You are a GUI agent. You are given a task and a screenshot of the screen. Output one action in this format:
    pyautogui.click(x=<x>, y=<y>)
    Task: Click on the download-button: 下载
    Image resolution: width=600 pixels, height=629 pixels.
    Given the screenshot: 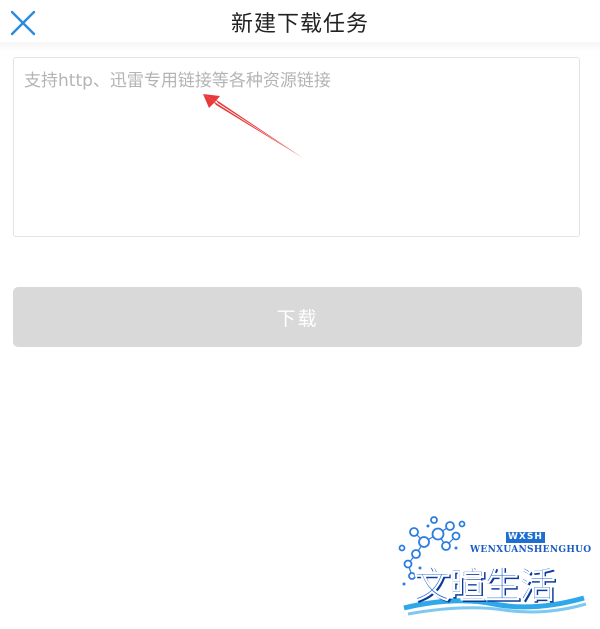 What is the action you would take?
    pyautogui.click(x=297, y=317)
    